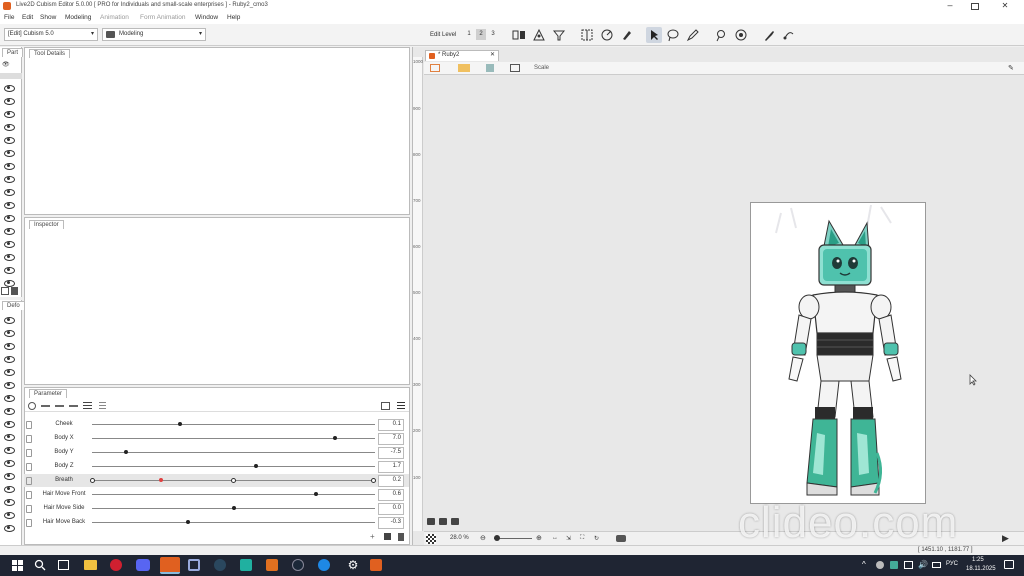 The image size is (1024, 576). What do you see at coordinates (401, 537) in the screenshot?
I see `trash-icon` at bounding box center [401, 537].